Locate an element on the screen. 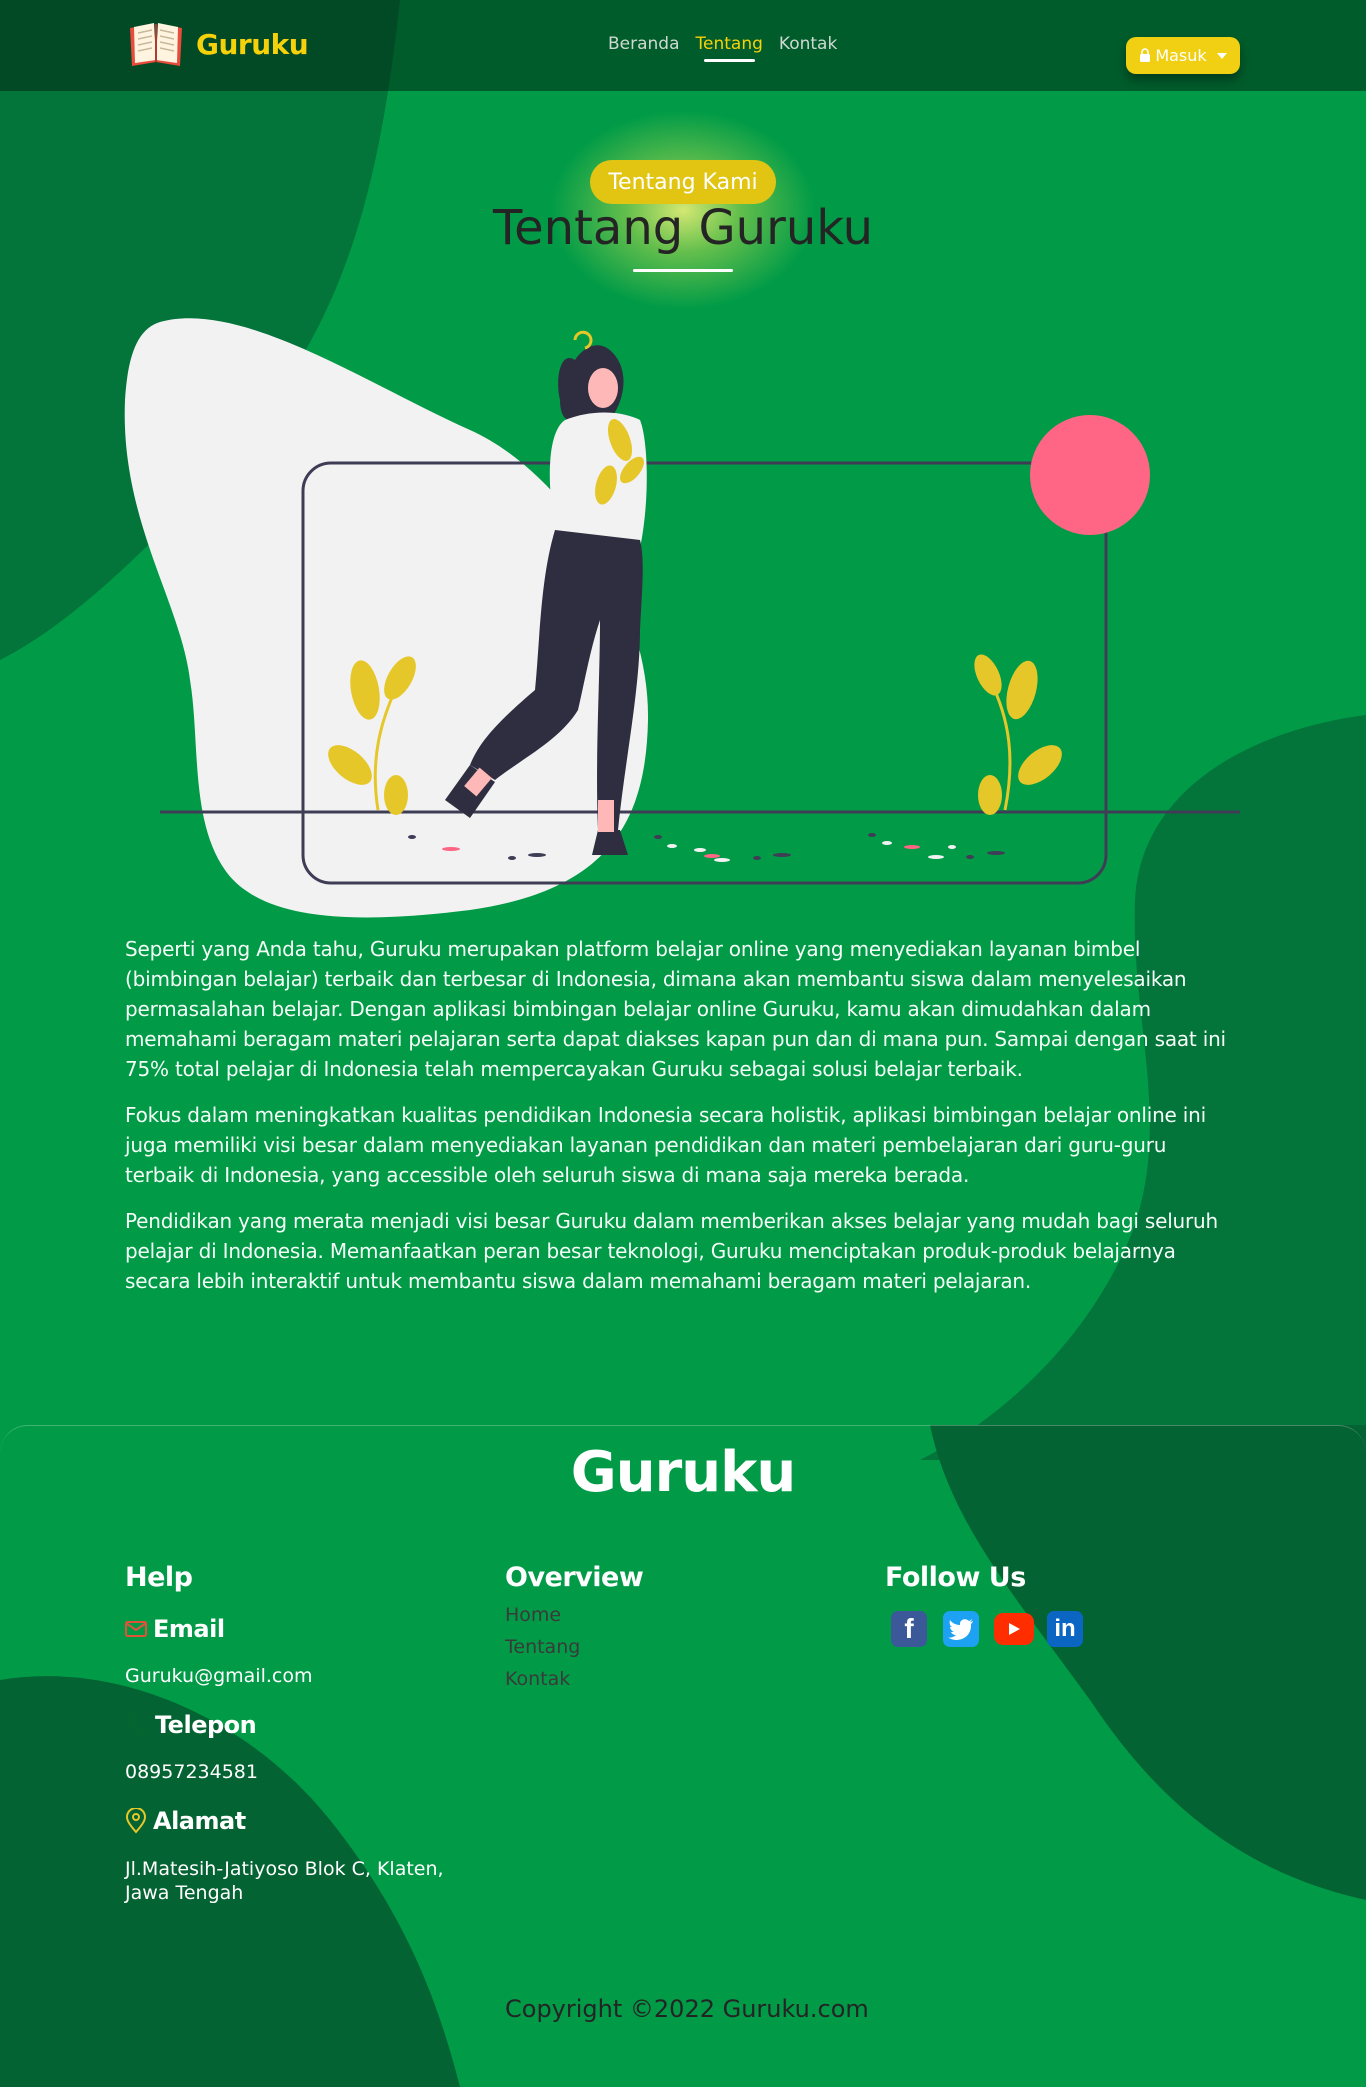  phone-value: 08957234581 is located at coordinates (284, 1772).